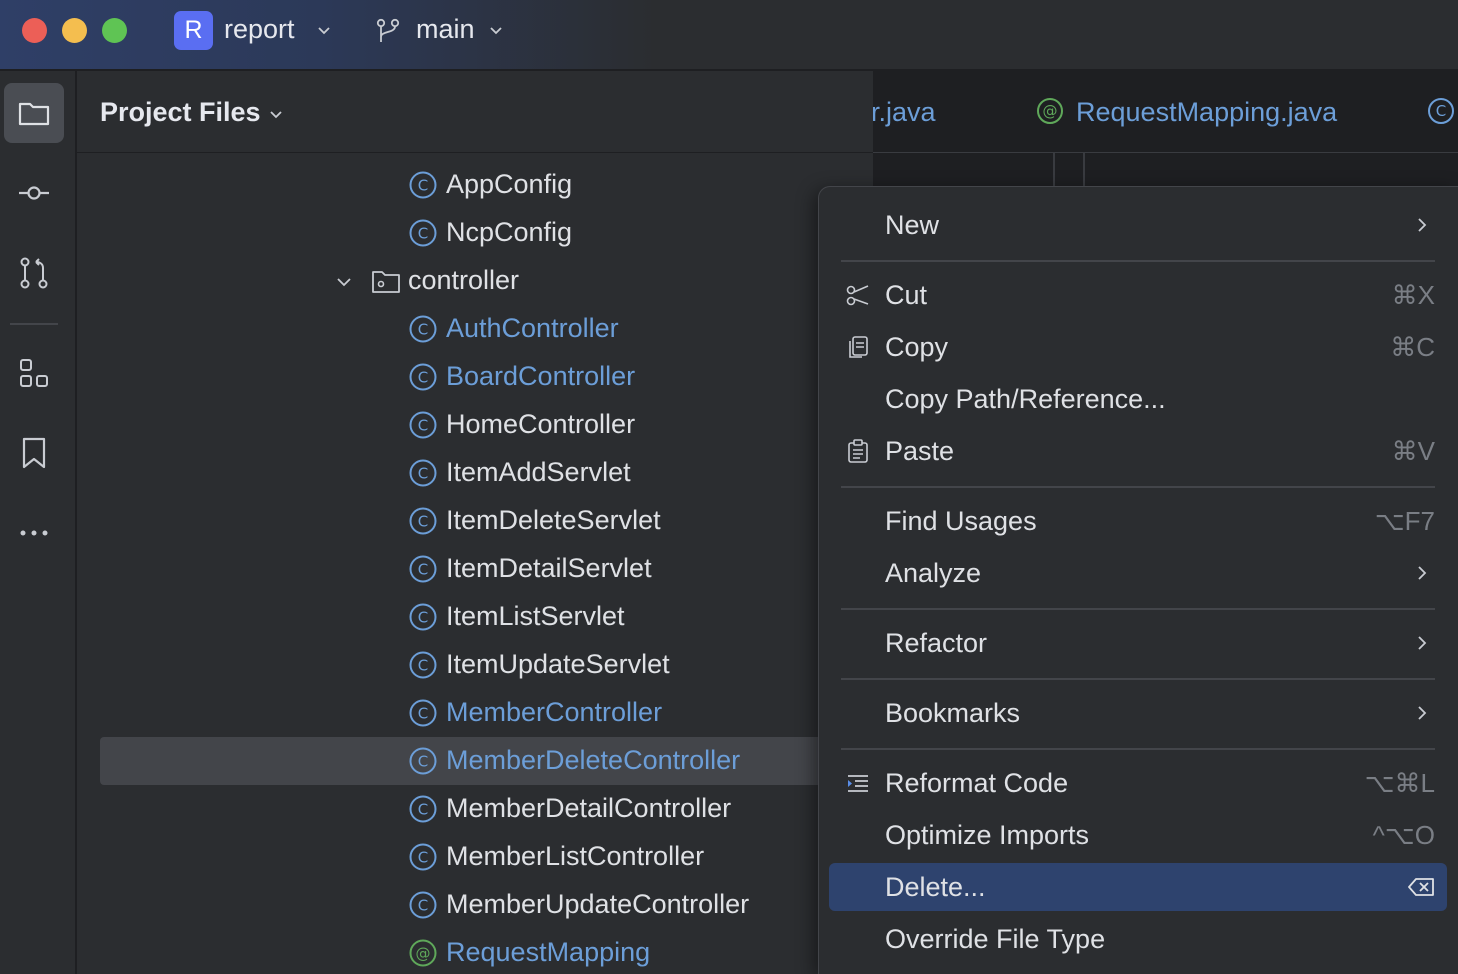 The height and width of the screenshot is (974, 1458). I want to click on bookmarks-tool-button, so click(34, 453).